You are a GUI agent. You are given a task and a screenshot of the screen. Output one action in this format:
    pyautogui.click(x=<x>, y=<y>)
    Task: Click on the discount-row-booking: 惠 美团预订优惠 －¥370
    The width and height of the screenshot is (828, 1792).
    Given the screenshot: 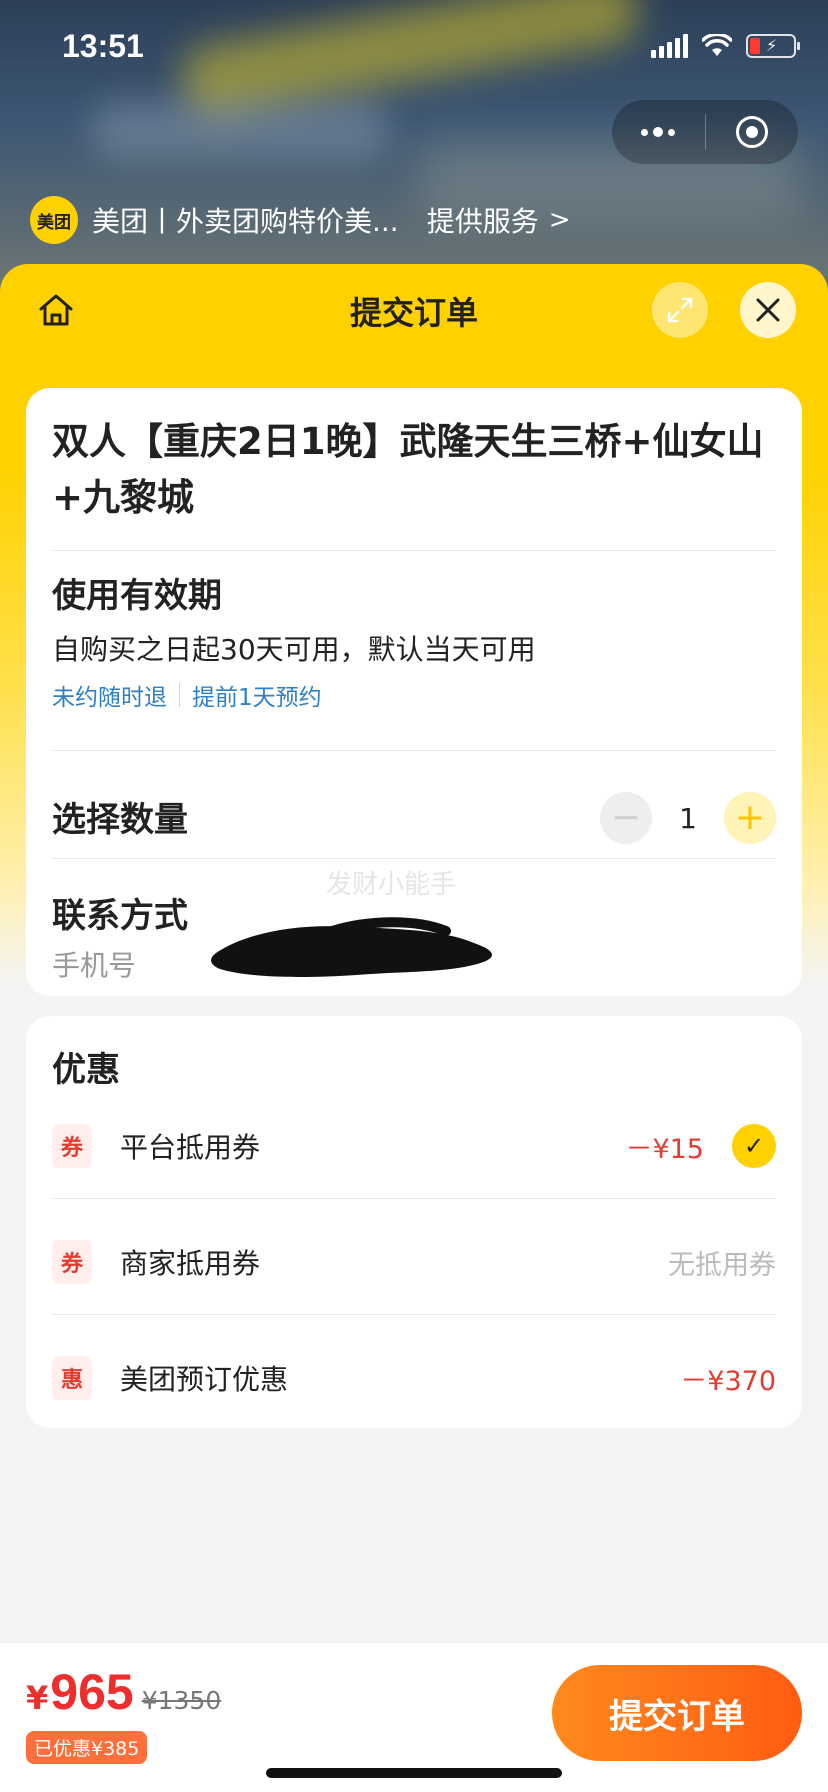 What is the action you would take?
    pyautogui.click(x=414, y=1378)
    